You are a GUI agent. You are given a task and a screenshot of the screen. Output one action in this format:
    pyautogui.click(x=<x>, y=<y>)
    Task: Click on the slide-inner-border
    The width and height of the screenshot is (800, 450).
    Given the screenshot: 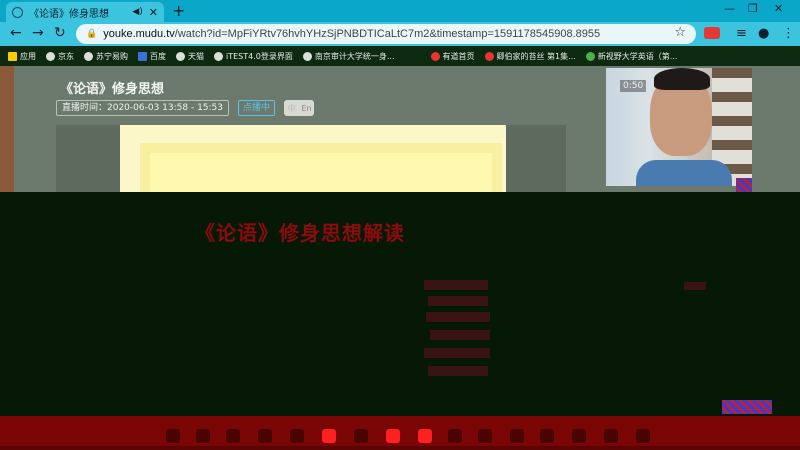 What is the action you would take?
    pyautogui.click(x=321, y=167)
    